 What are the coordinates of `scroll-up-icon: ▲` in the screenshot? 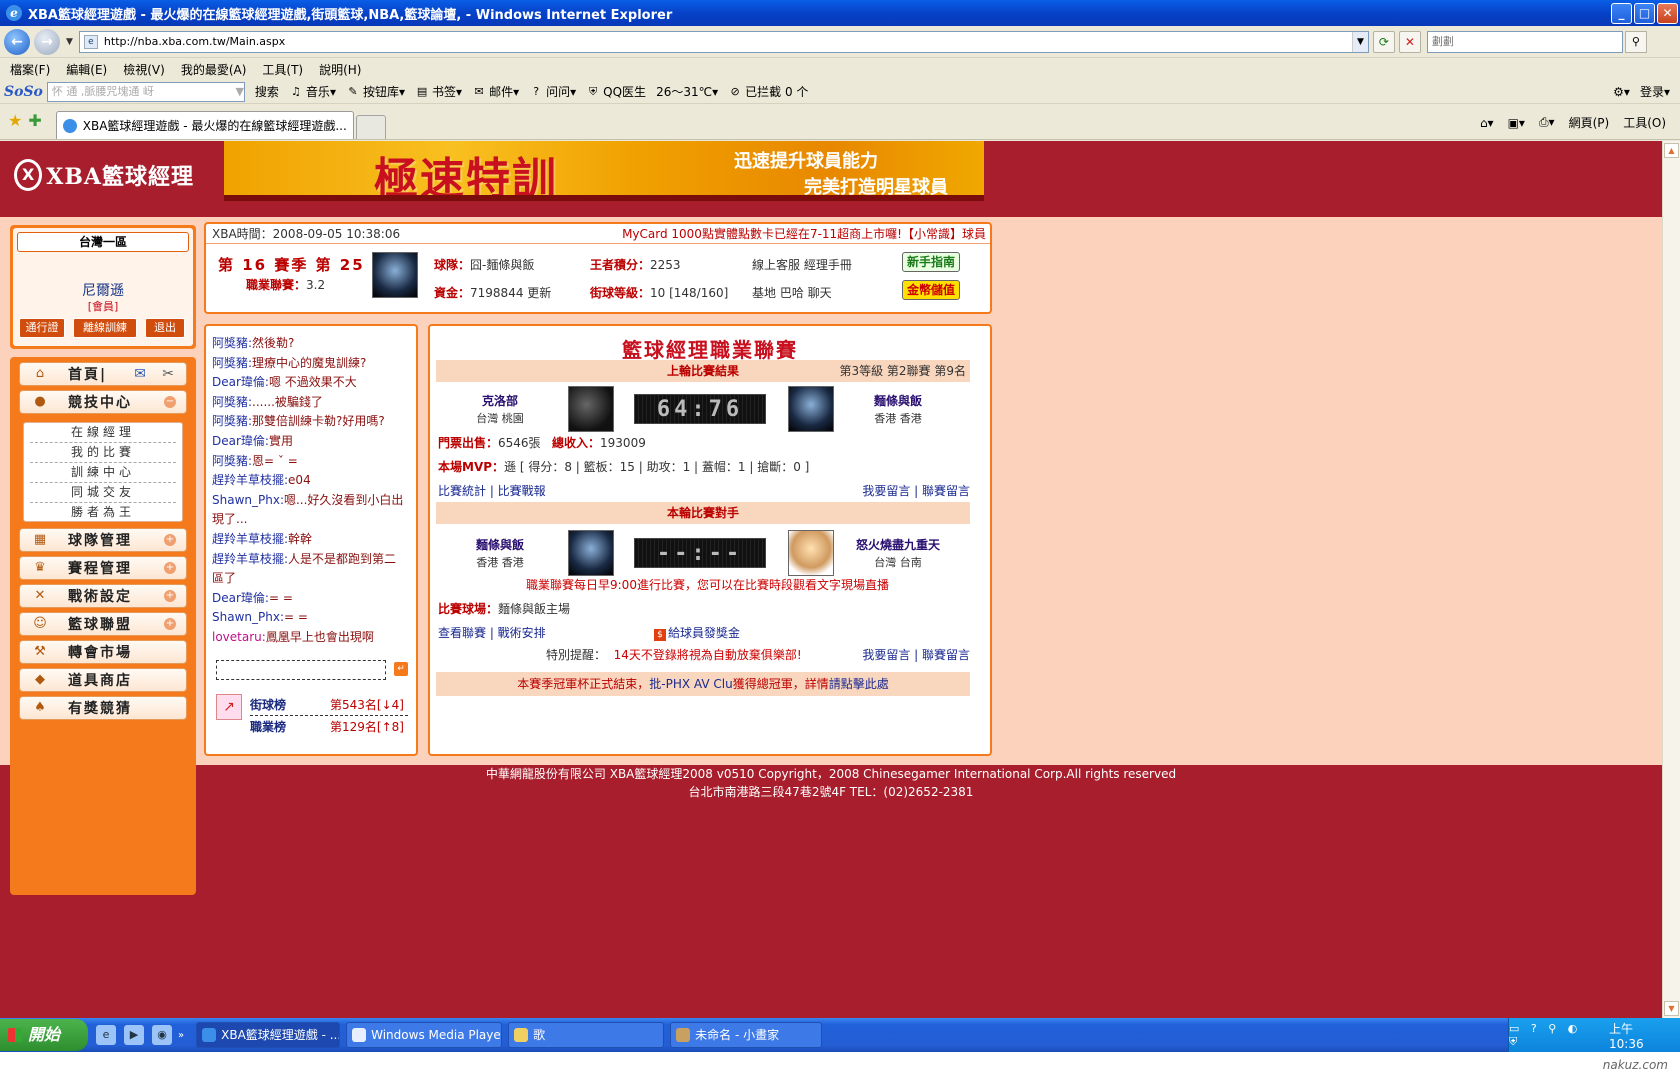 It's located at (1671, 150).